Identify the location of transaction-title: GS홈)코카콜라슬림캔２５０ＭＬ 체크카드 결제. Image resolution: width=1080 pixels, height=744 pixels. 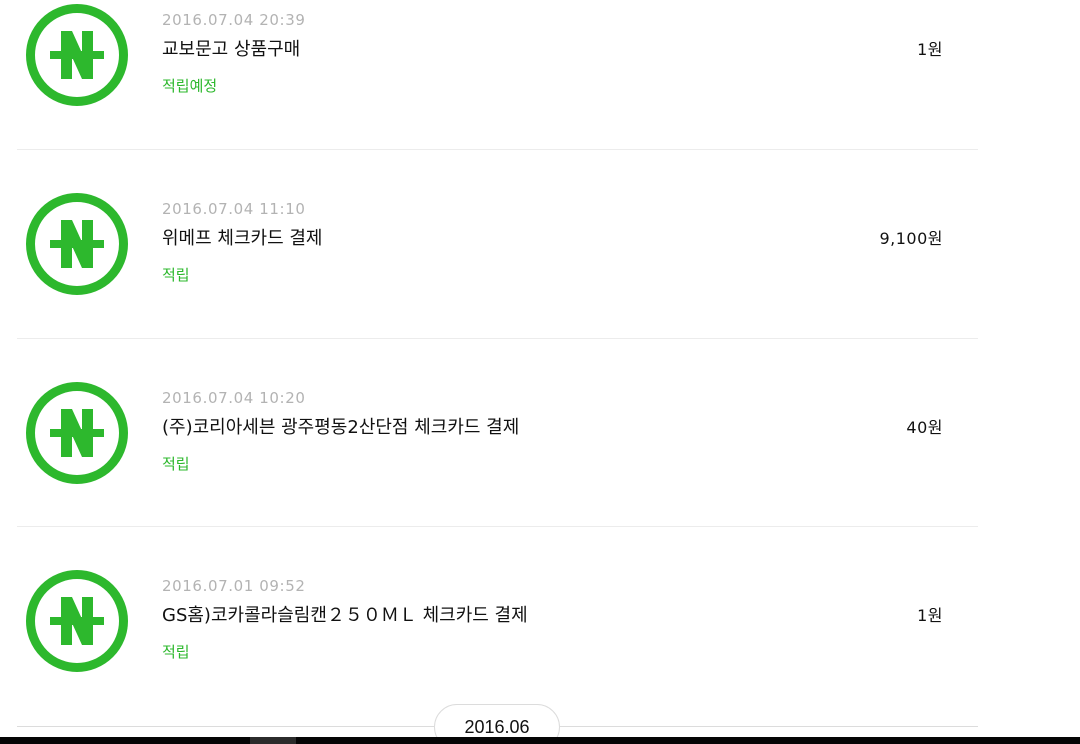
(345, 615).